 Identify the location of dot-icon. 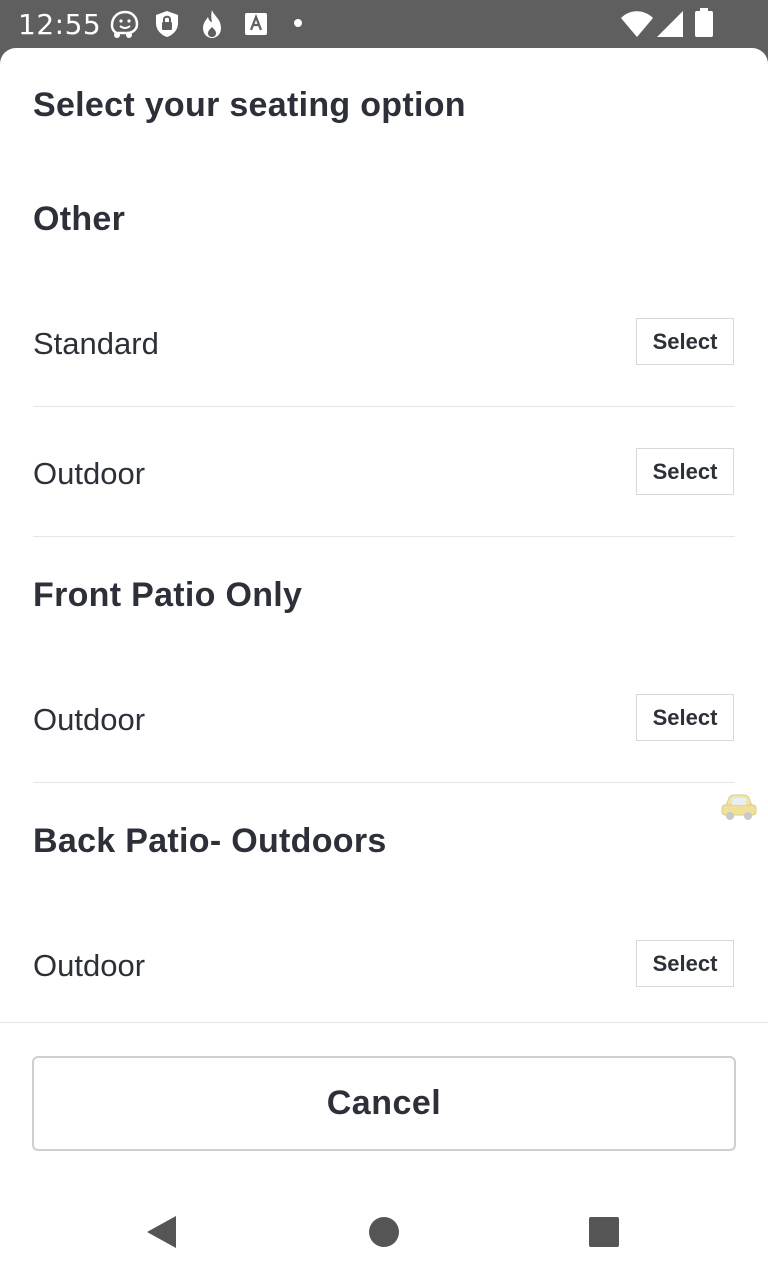
(298, 23).